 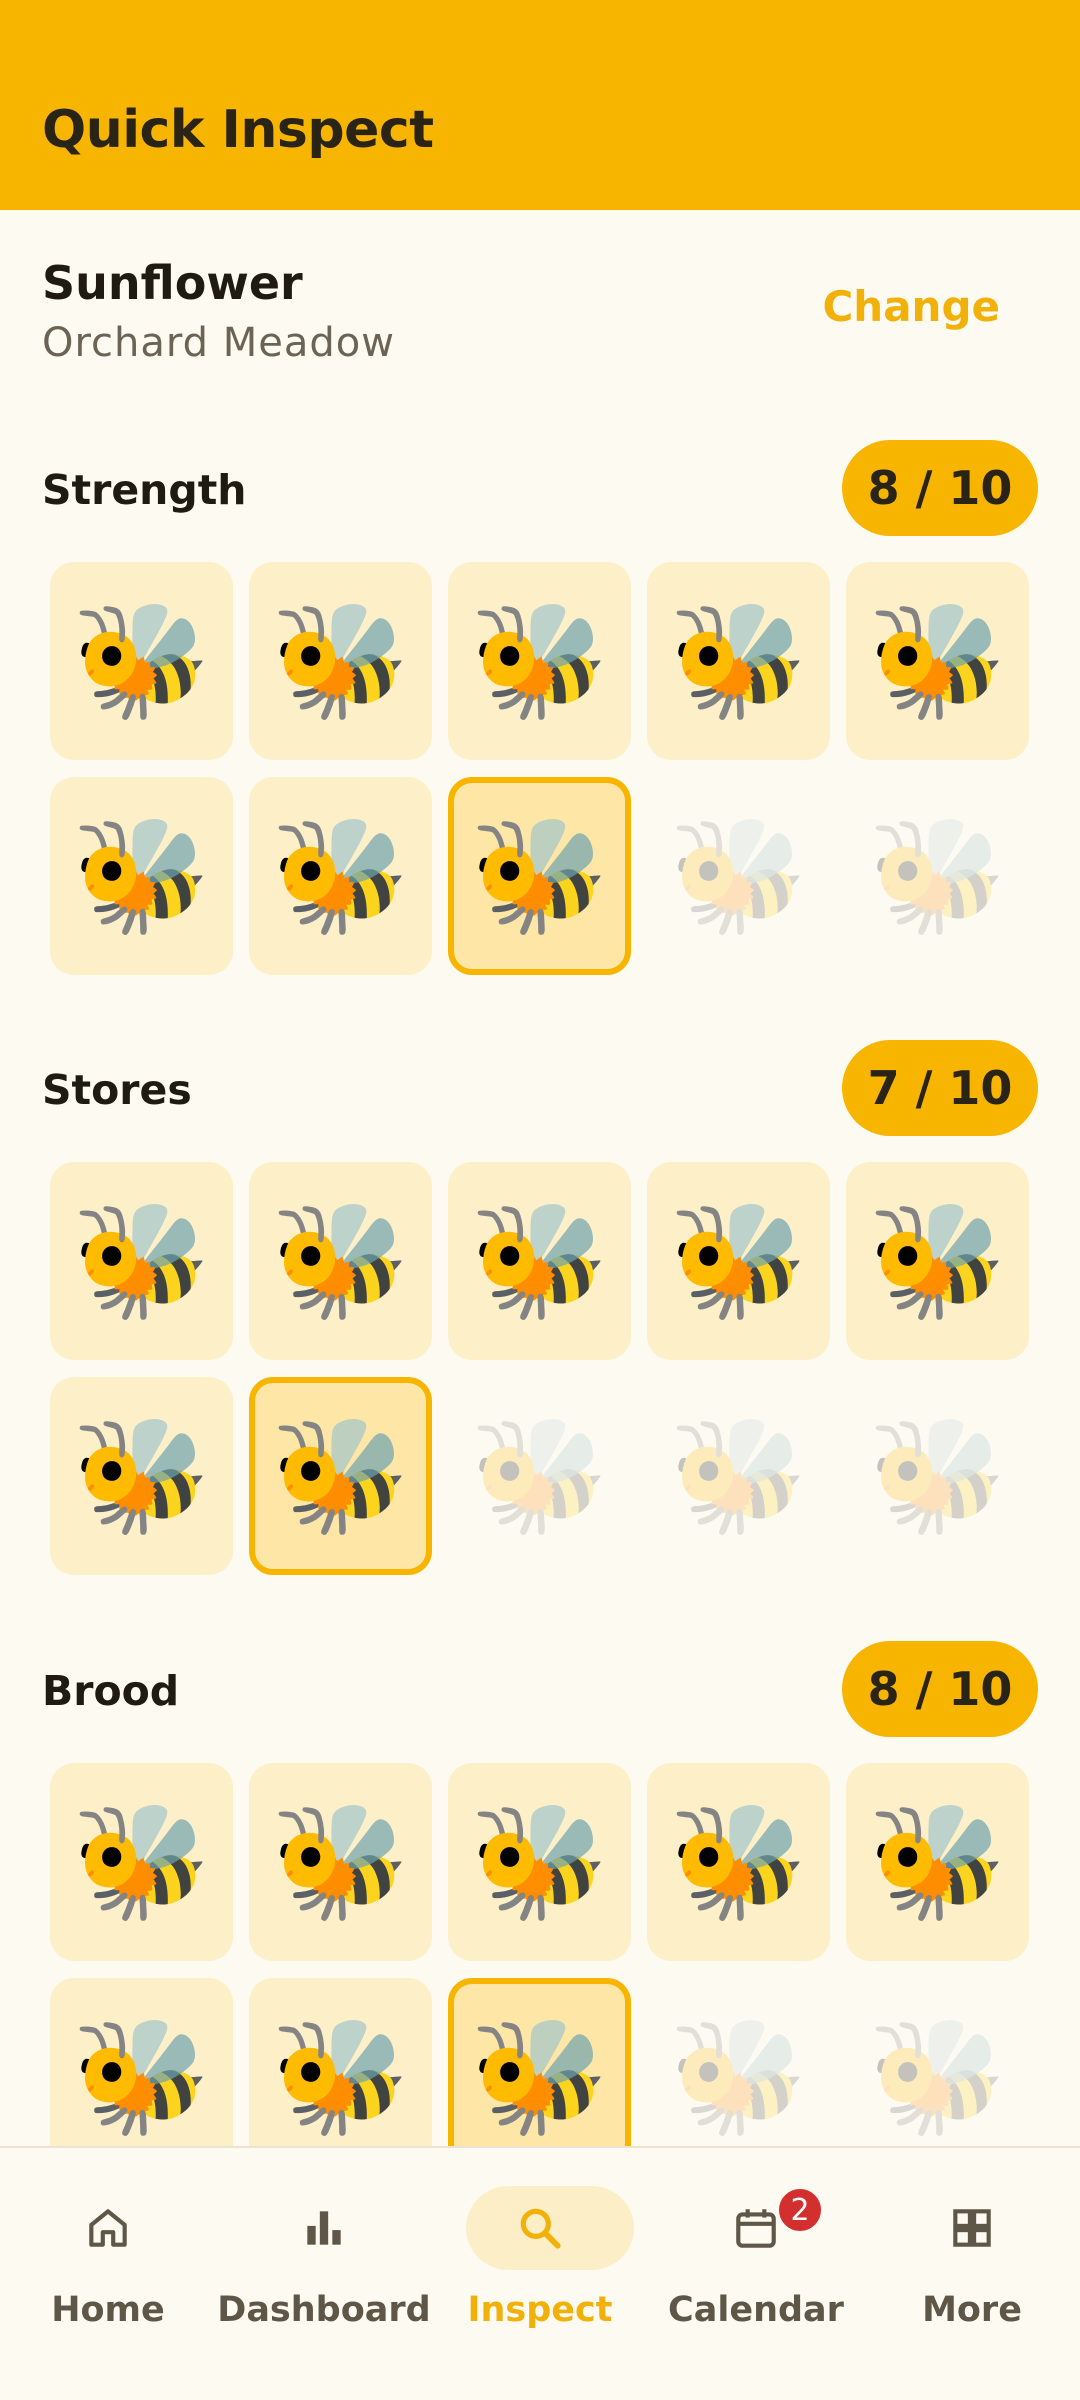 I want to click on section-title: Strength, so click(x=144, y=490).